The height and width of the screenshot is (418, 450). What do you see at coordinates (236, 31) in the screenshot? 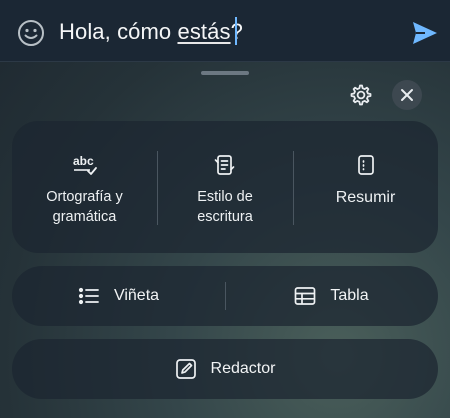
I see `text-caret` at bounding box center [236, 31].